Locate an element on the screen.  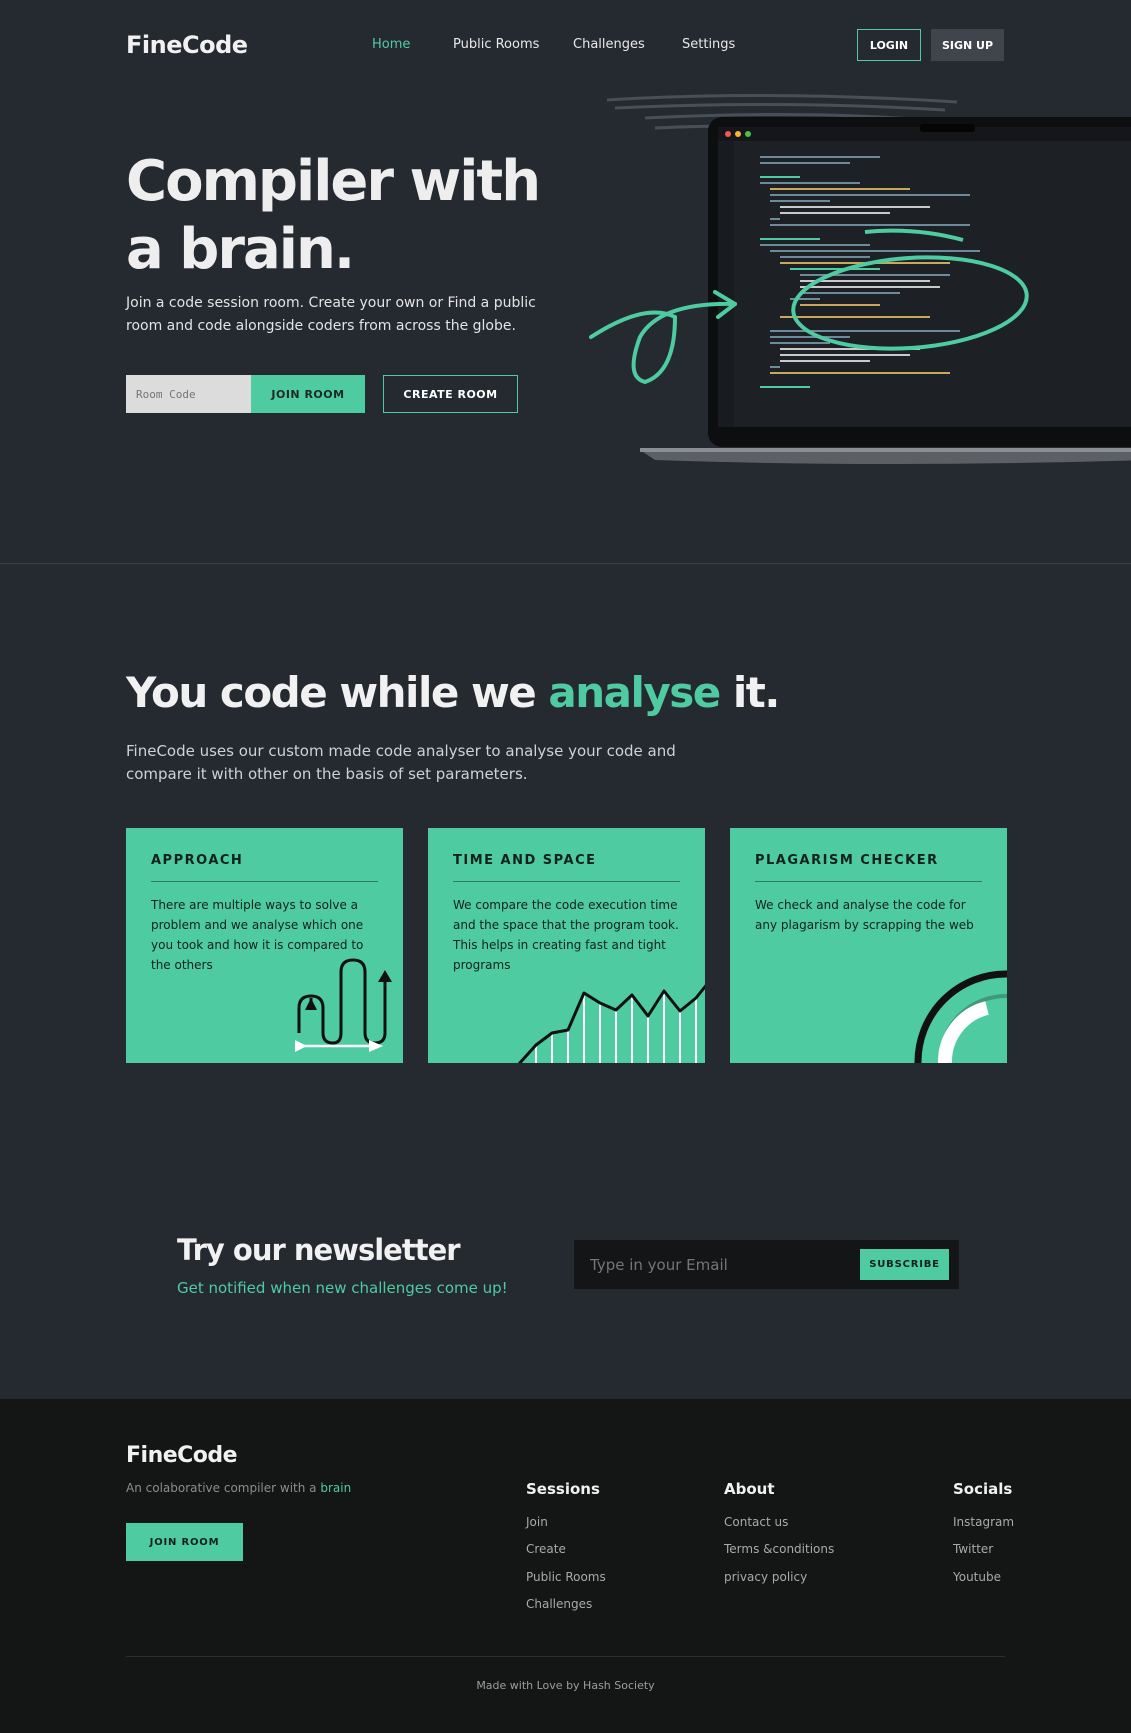
footer-link-create: Create is located at coordinates (546, 1549).